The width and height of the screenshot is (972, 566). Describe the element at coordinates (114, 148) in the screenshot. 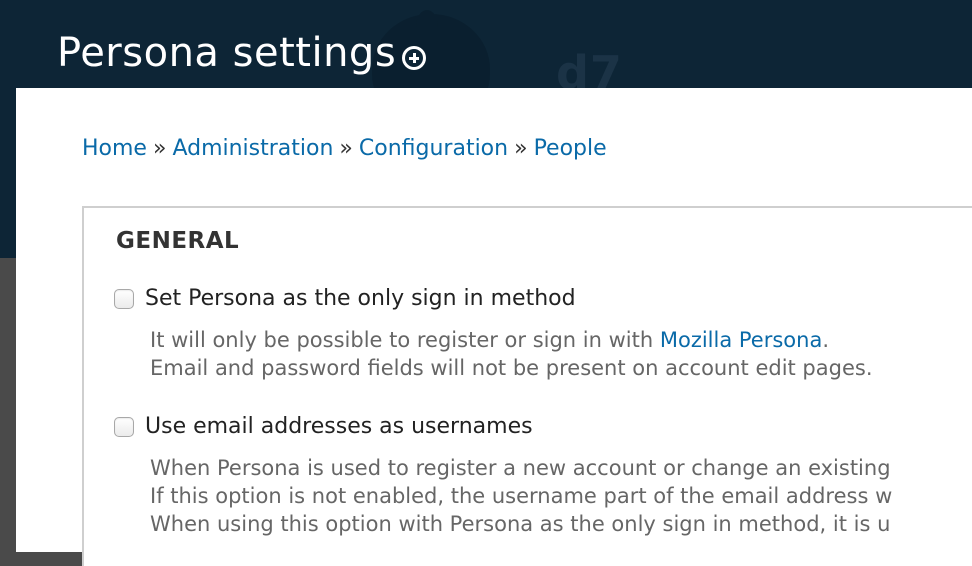

I see `breadcrumb-home-link: Home` at that location.